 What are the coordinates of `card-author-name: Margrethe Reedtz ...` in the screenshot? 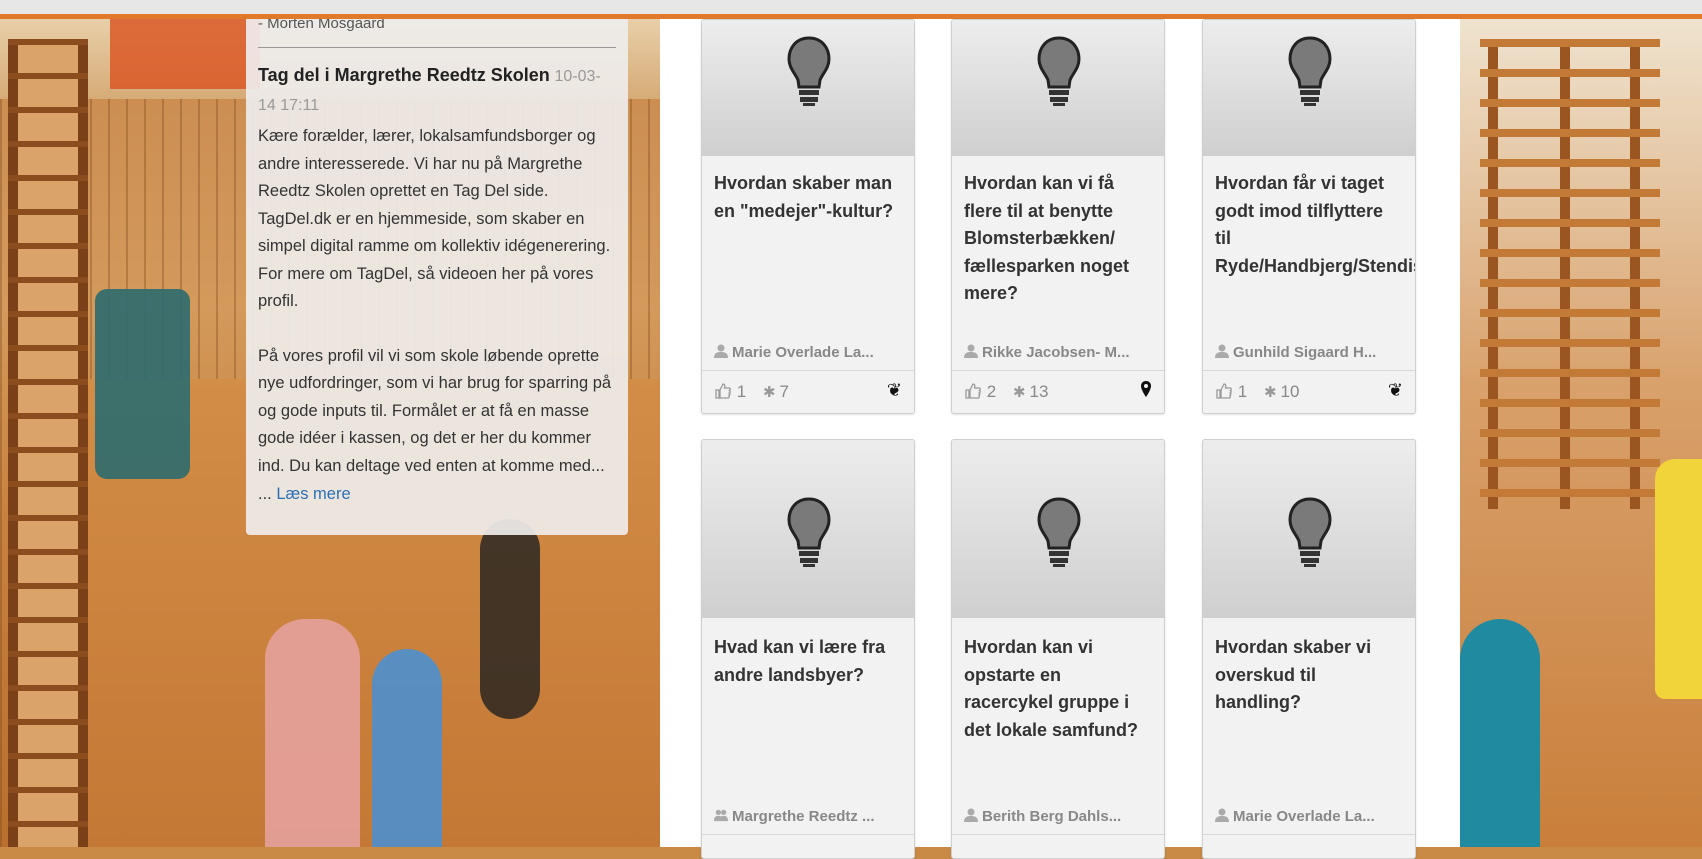 It's located at (803, 816).